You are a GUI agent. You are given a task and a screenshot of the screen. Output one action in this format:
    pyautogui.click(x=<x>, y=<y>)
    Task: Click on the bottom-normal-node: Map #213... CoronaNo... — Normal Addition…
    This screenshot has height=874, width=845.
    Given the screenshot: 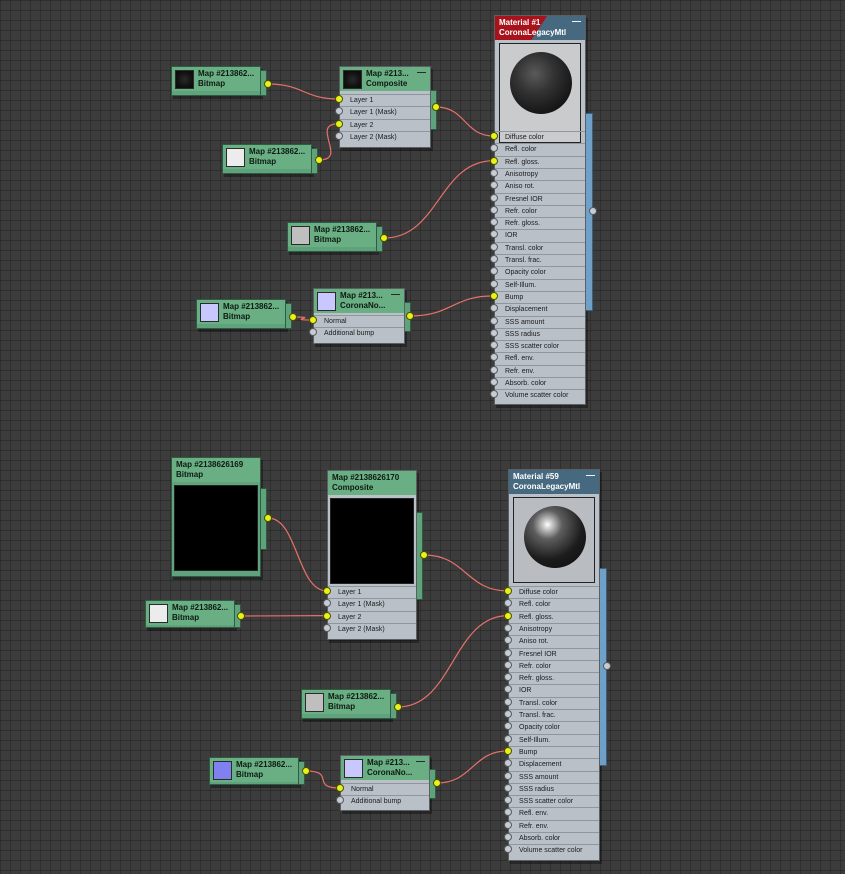 What is the action you would take?
    pyautogui.click(x=385, y=783)
    